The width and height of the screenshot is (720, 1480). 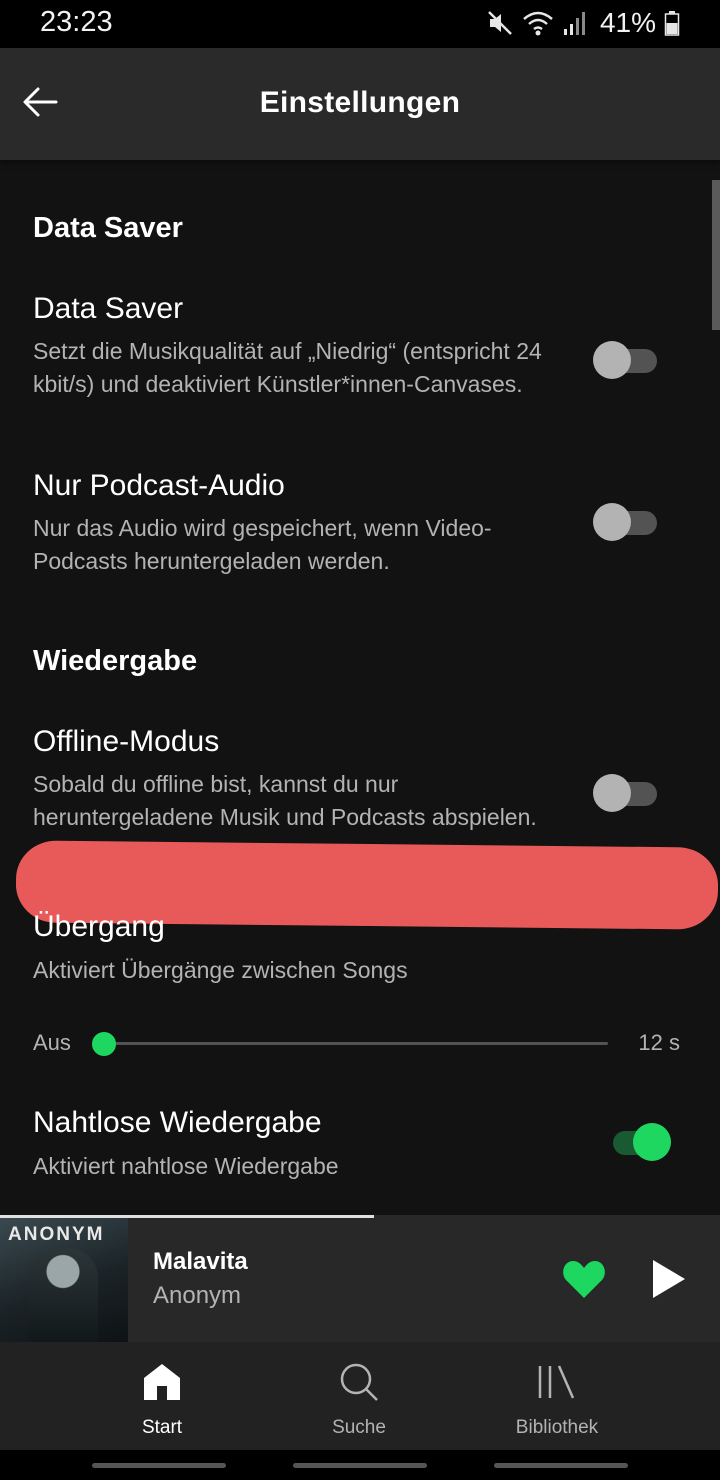 I want to click on library-icon, so click(x=556, y=1382).